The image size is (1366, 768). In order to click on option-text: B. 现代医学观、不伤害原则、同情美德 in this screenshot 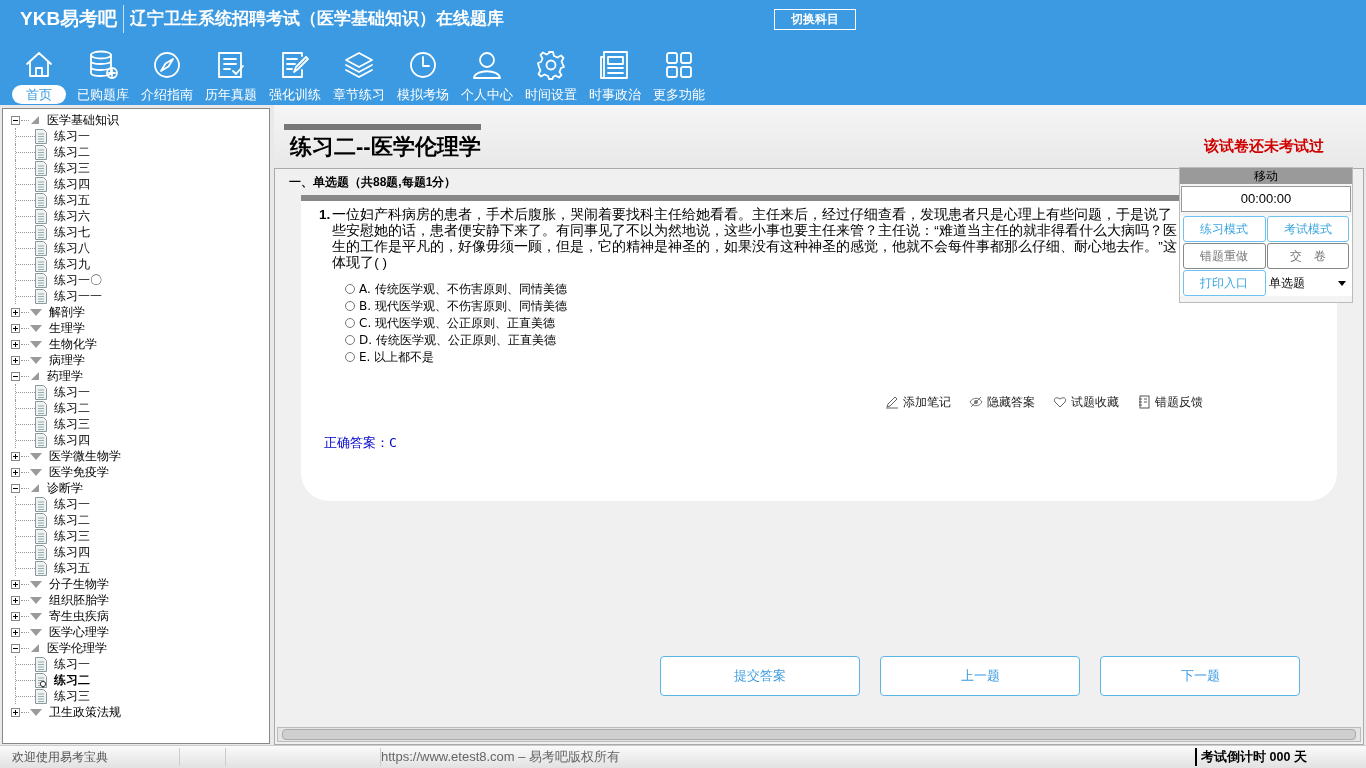, I will do `click(463, 306)`.